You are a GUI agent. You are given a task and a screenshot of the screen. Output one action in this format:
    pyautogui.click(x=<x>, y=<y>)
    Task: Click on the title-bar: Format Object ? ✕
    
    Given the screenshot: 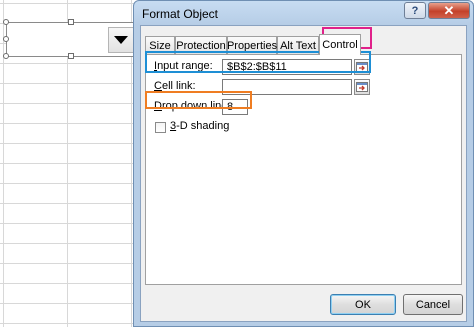 What is the action you would take?
    pyautogui.click(x=303, y=13)
    